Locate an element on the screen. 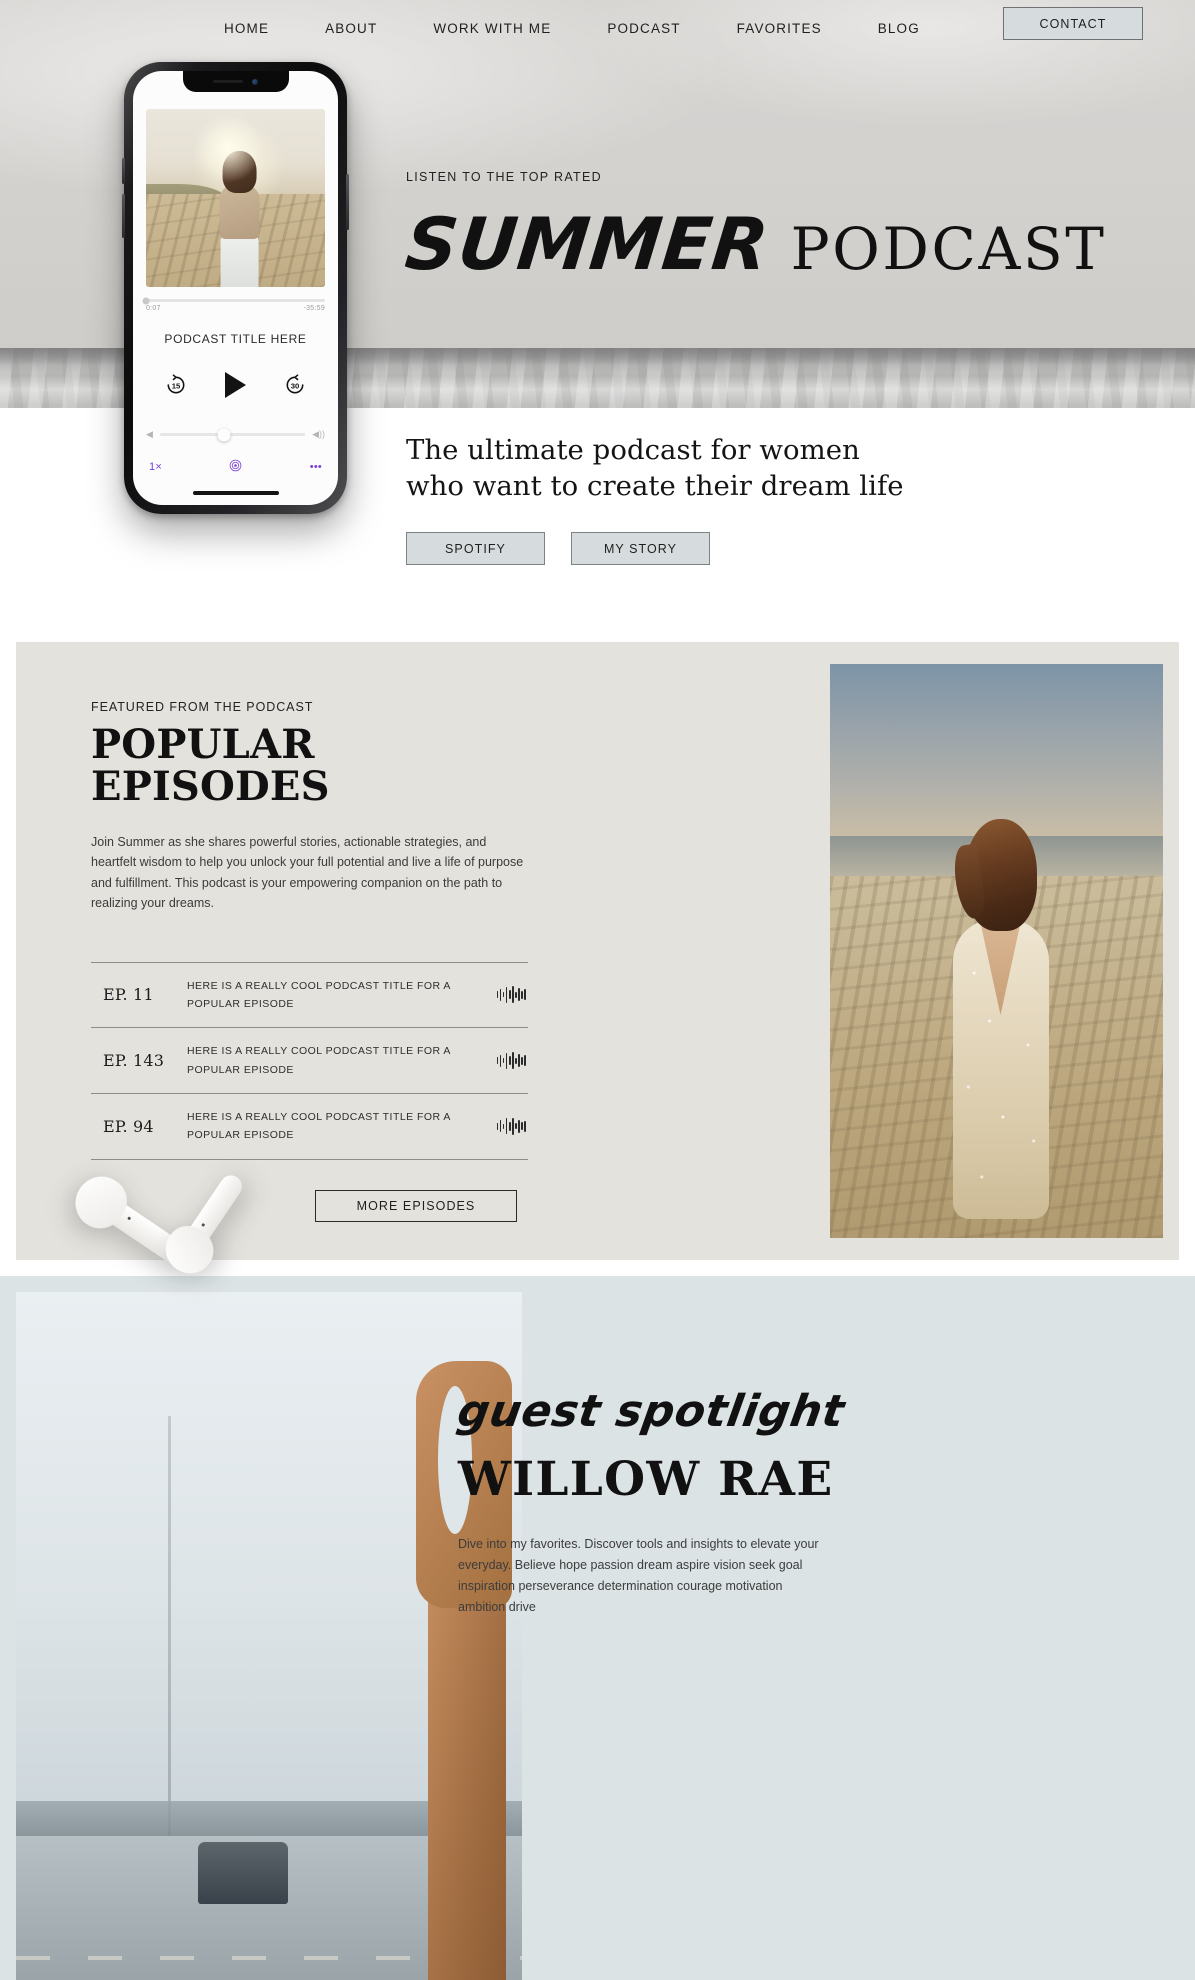  play-button-icon is located at coordinates (235, 385).